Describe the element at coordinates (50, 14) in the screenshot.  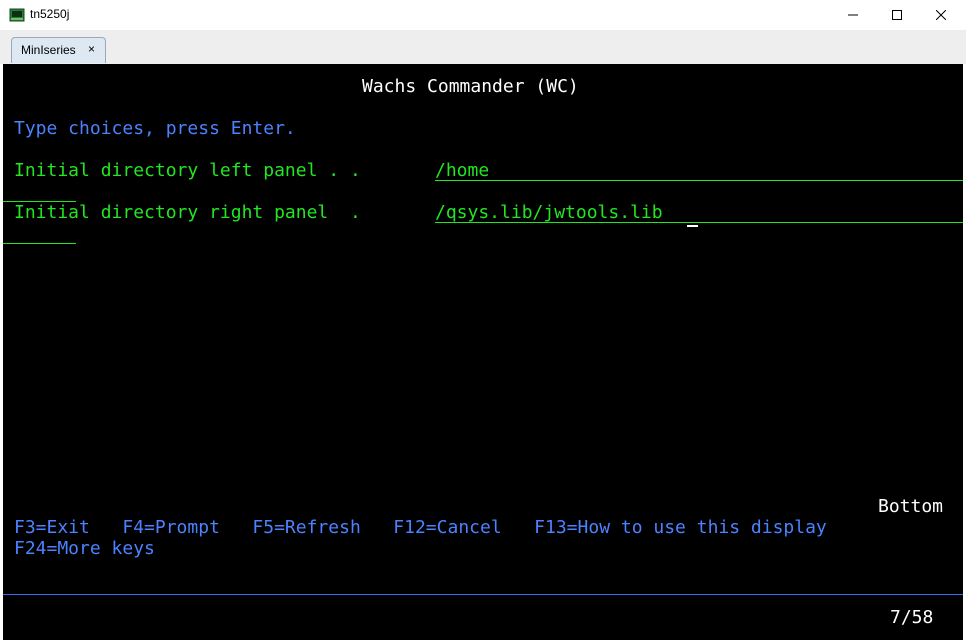
I see `window-title: tn5250j` at that location.